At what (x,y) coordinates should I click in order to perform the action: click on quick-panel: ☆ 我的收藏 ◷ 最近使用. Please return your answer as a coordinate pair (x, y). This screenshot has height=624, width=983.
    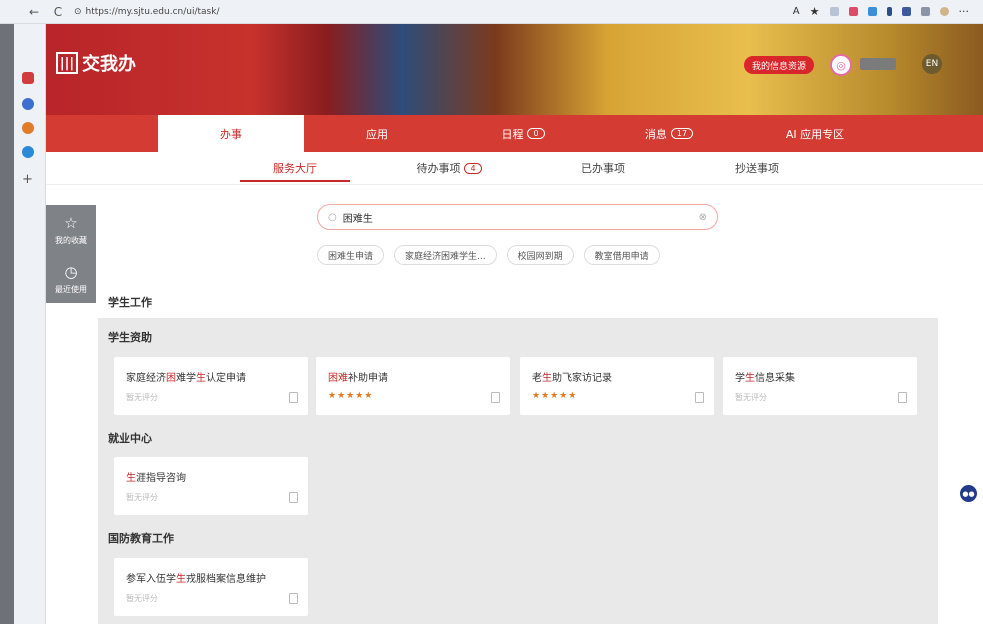
    Looking at the image, I should click on (71, 254).